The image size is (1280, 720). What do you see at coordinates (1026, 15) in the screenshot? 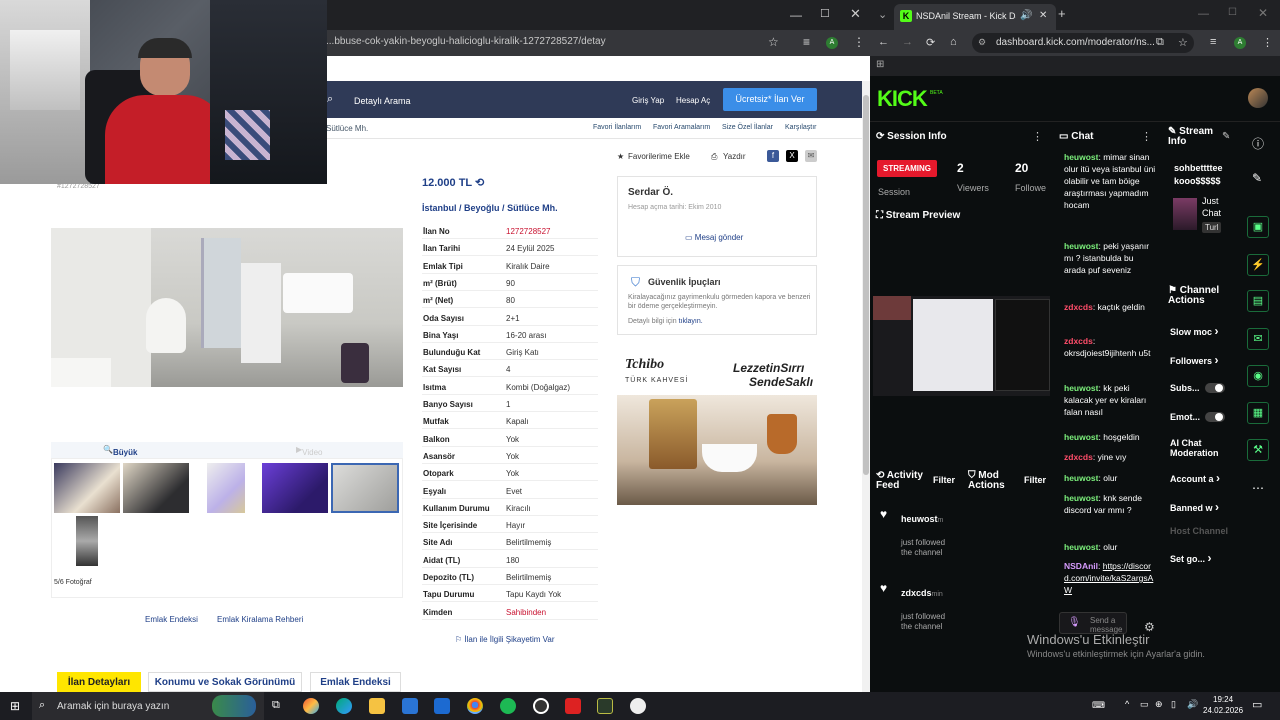
I see `audio-playing-icon: 🔊` at bounding box center [1026, 15].